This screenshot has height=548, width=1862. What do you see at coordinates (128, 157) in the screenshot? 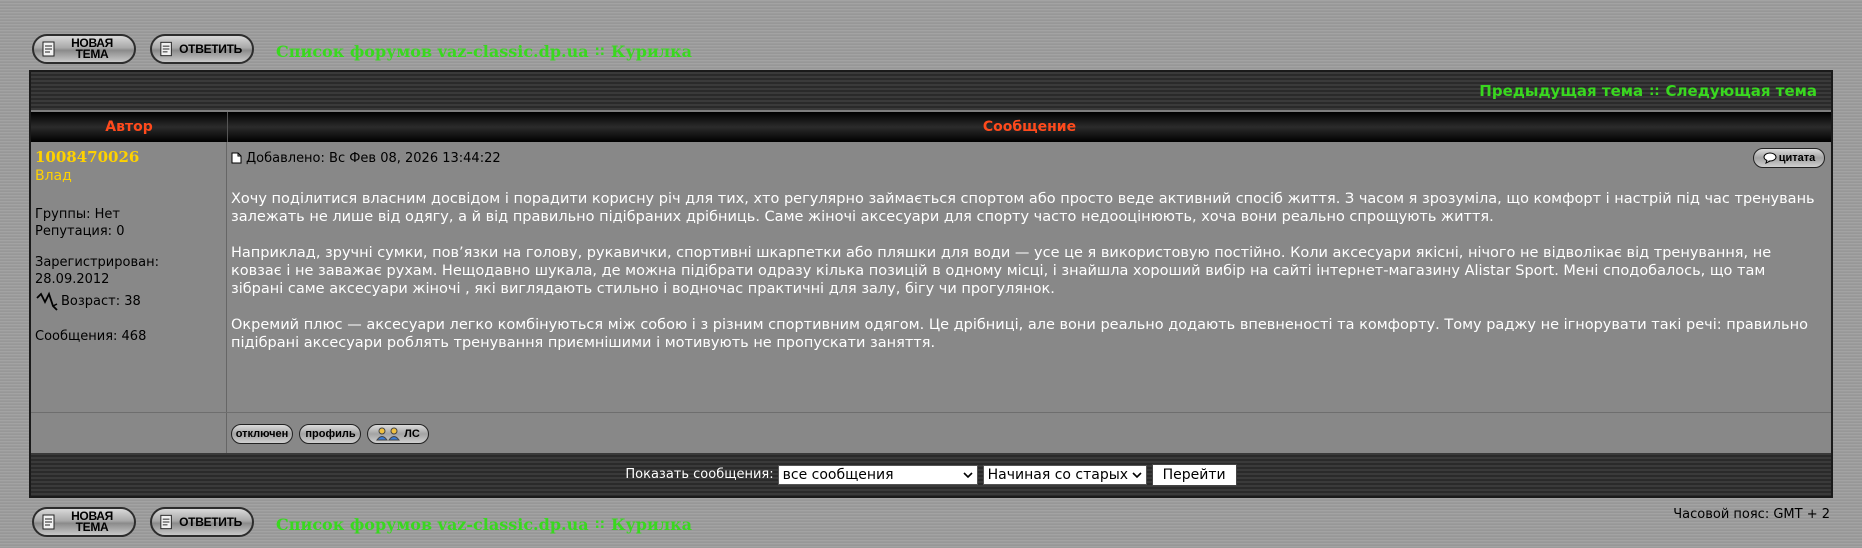
I see `author-name: 1008470026` at bounding box center [128, 157].